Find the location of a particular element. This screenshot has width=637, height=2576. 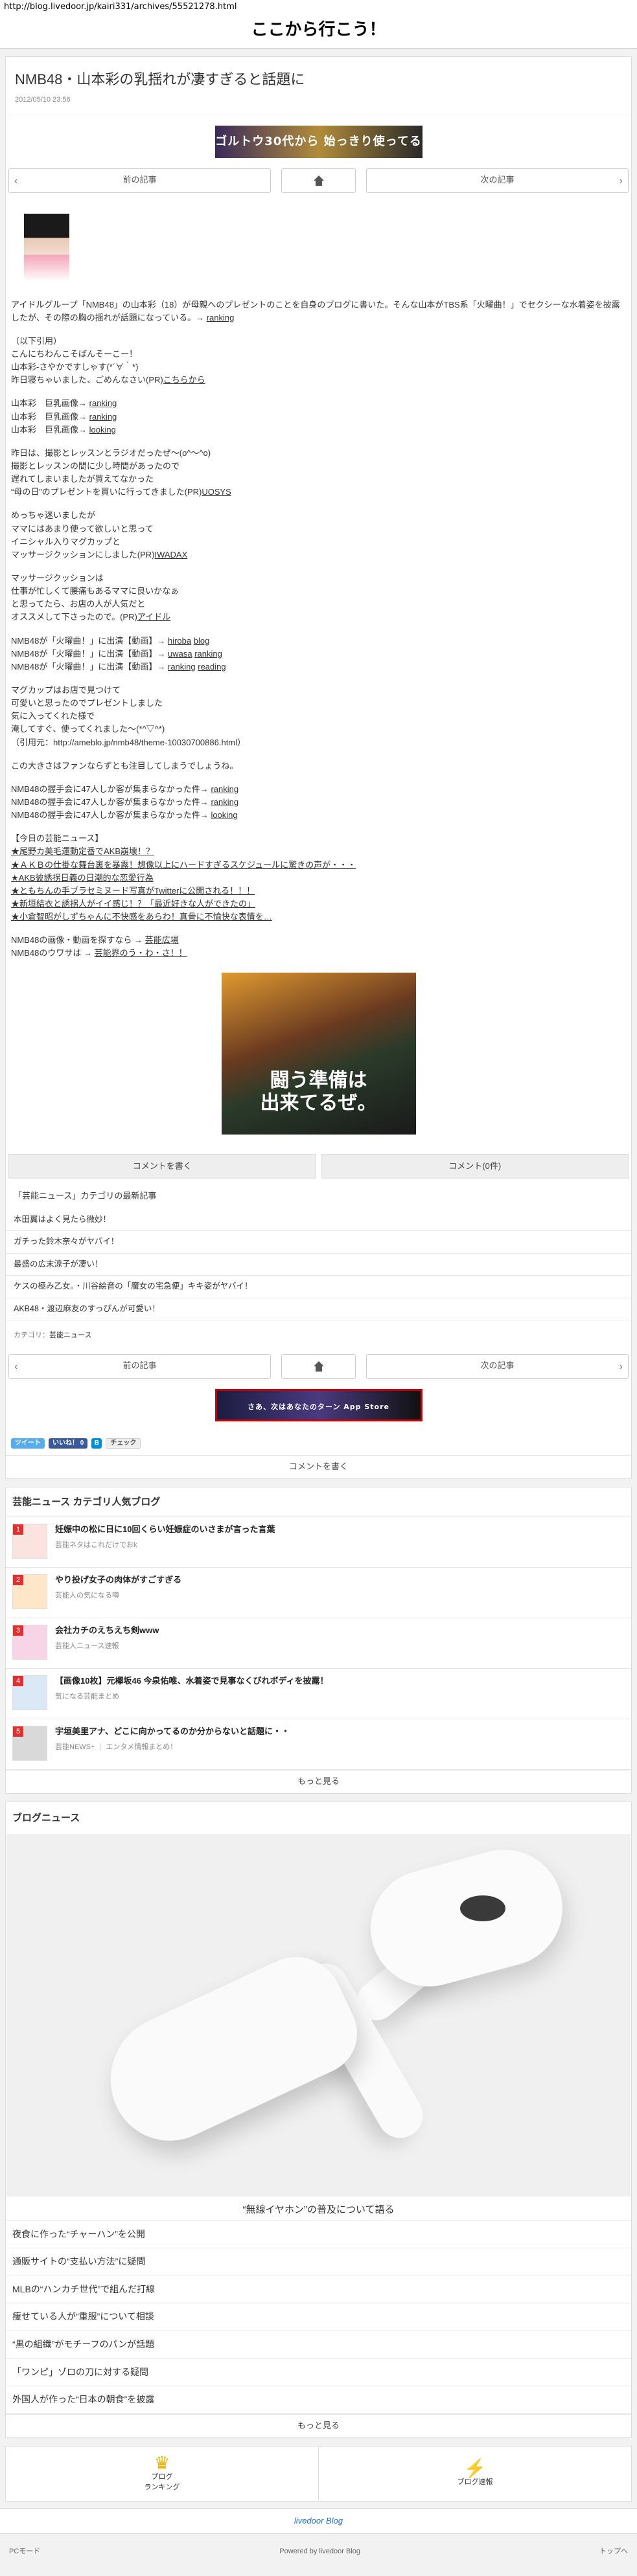

home-icon is located at coordinates (319, 1366).